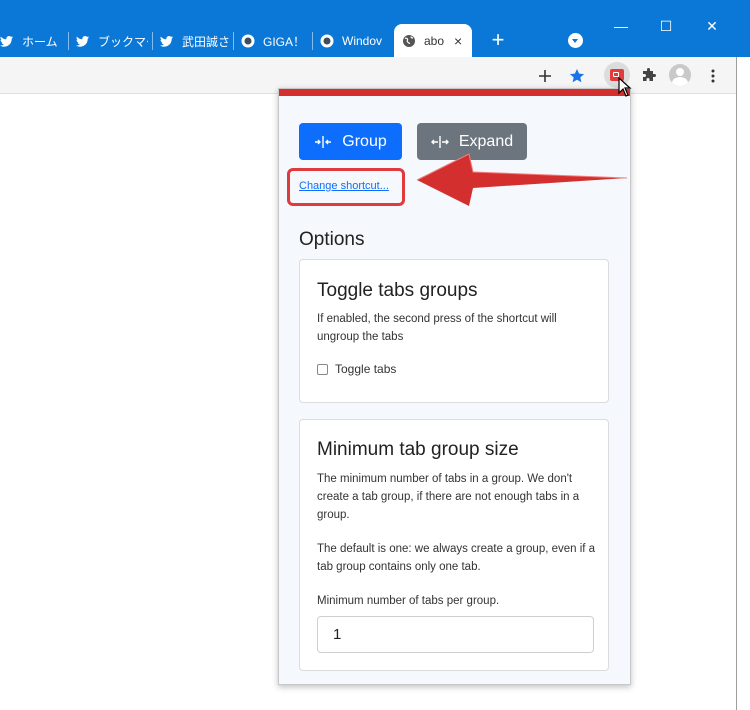  I want to click on min-input-label: Minimum number of tabs per group., so click(408, 601).